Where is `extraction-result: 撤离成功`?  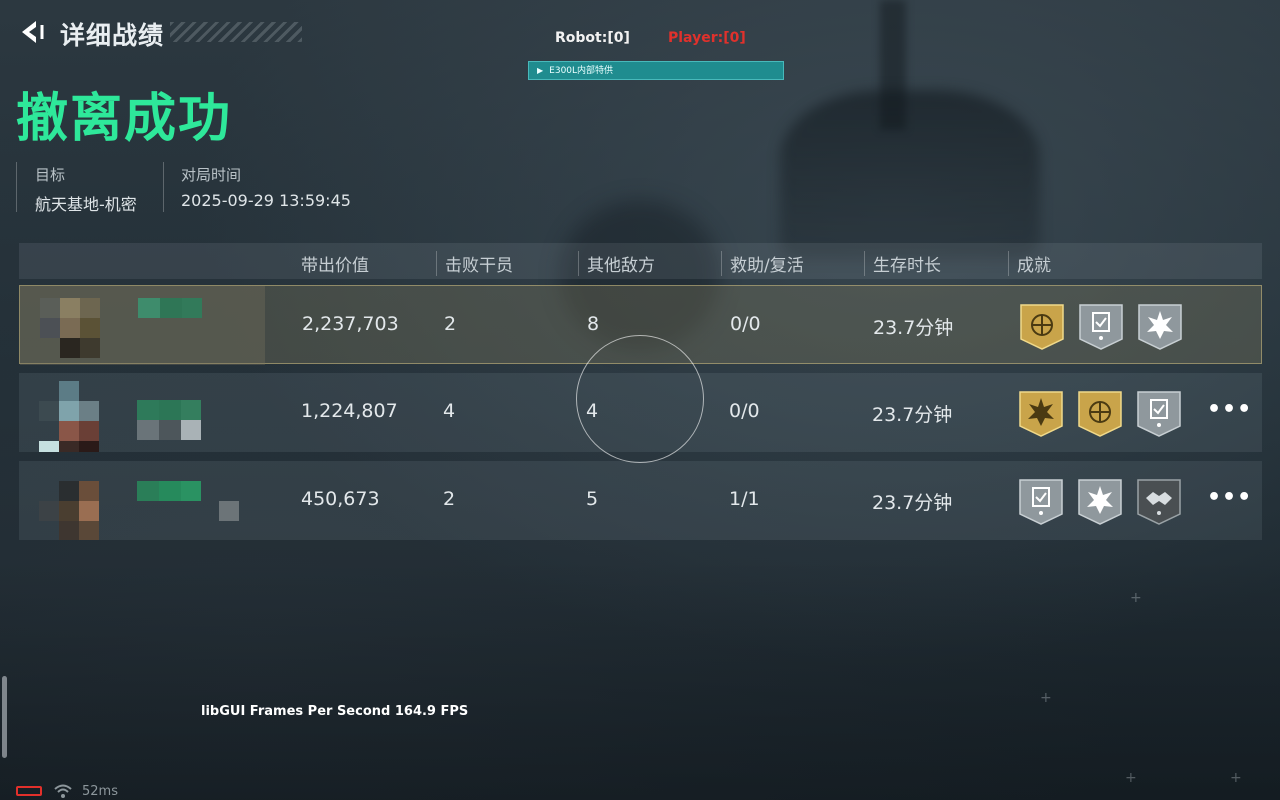
extraction-result: 撤离成功 is located at coordinates (124, 119).